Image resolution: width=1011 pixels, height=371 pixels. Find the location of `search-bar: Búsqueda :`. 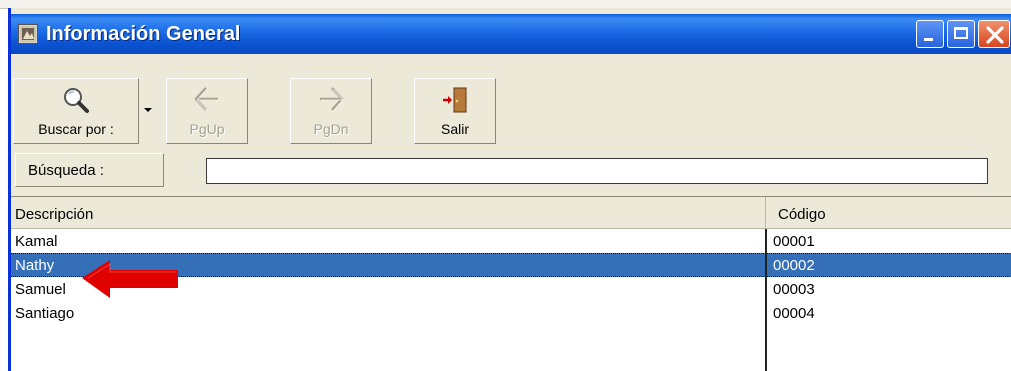

search-bar: Búsqueda : is located at coordinates (511, 171).